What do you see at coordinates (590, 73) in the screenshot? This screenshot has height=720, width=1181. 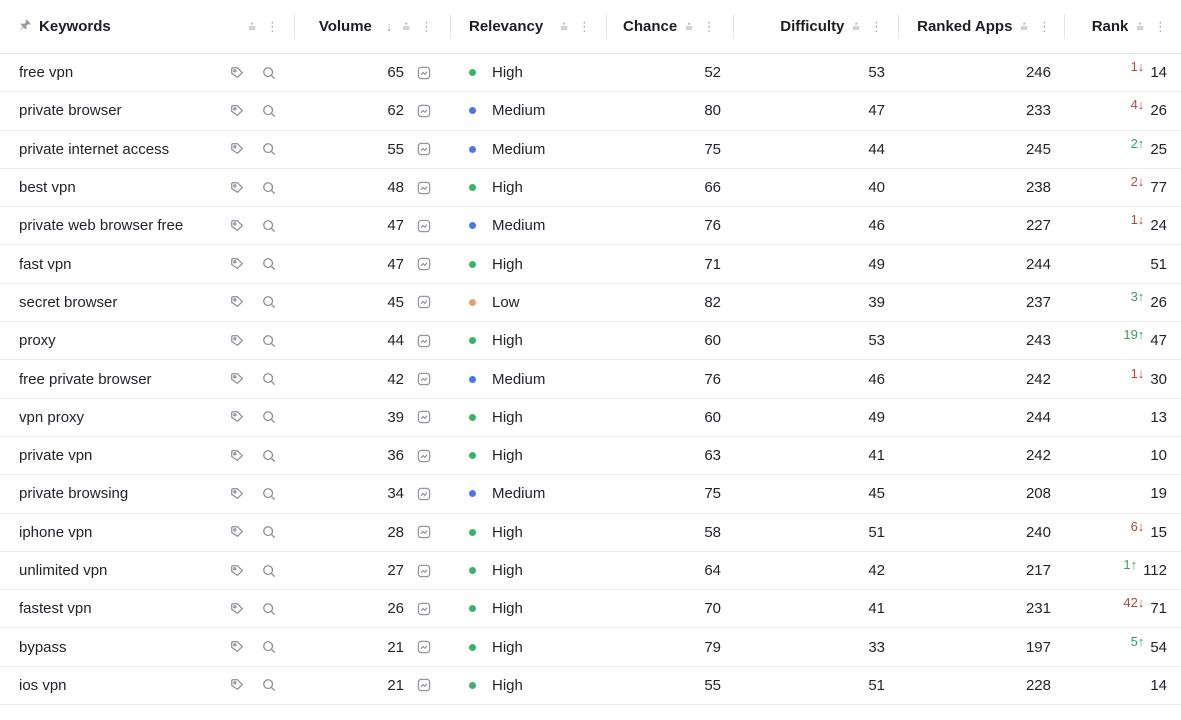 I see `table-row: free vpn 65 High 52 53 246 1↓ 14` at bounding box center [590, 73].